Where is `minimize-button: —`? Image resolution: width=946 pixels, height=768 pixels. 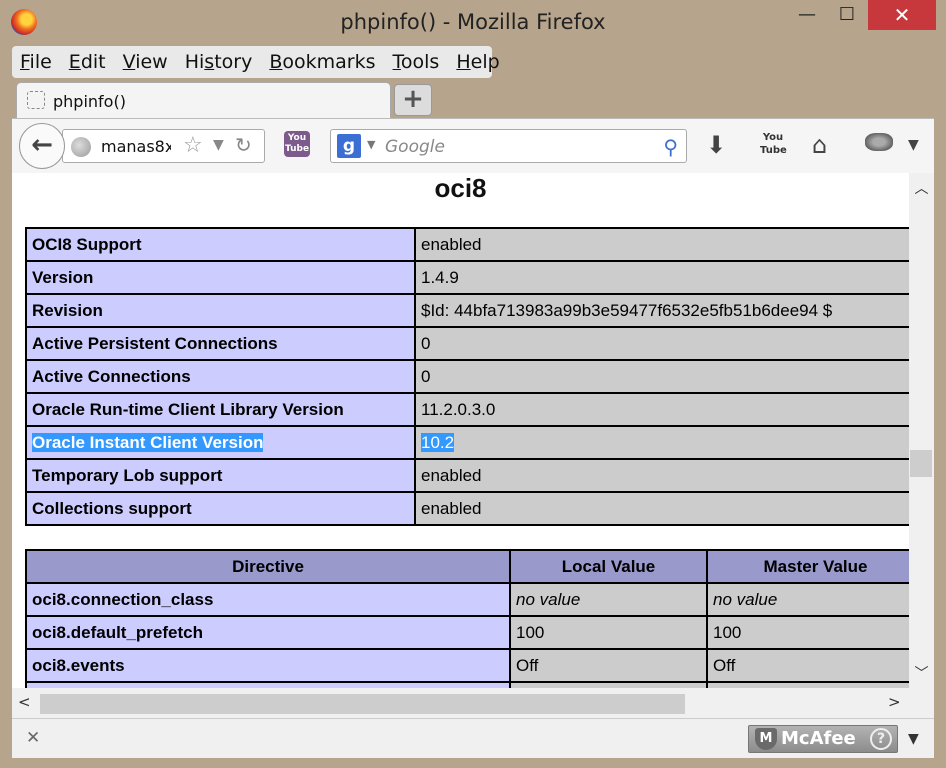 minimize-button: — is located at coordinates (807, 15).